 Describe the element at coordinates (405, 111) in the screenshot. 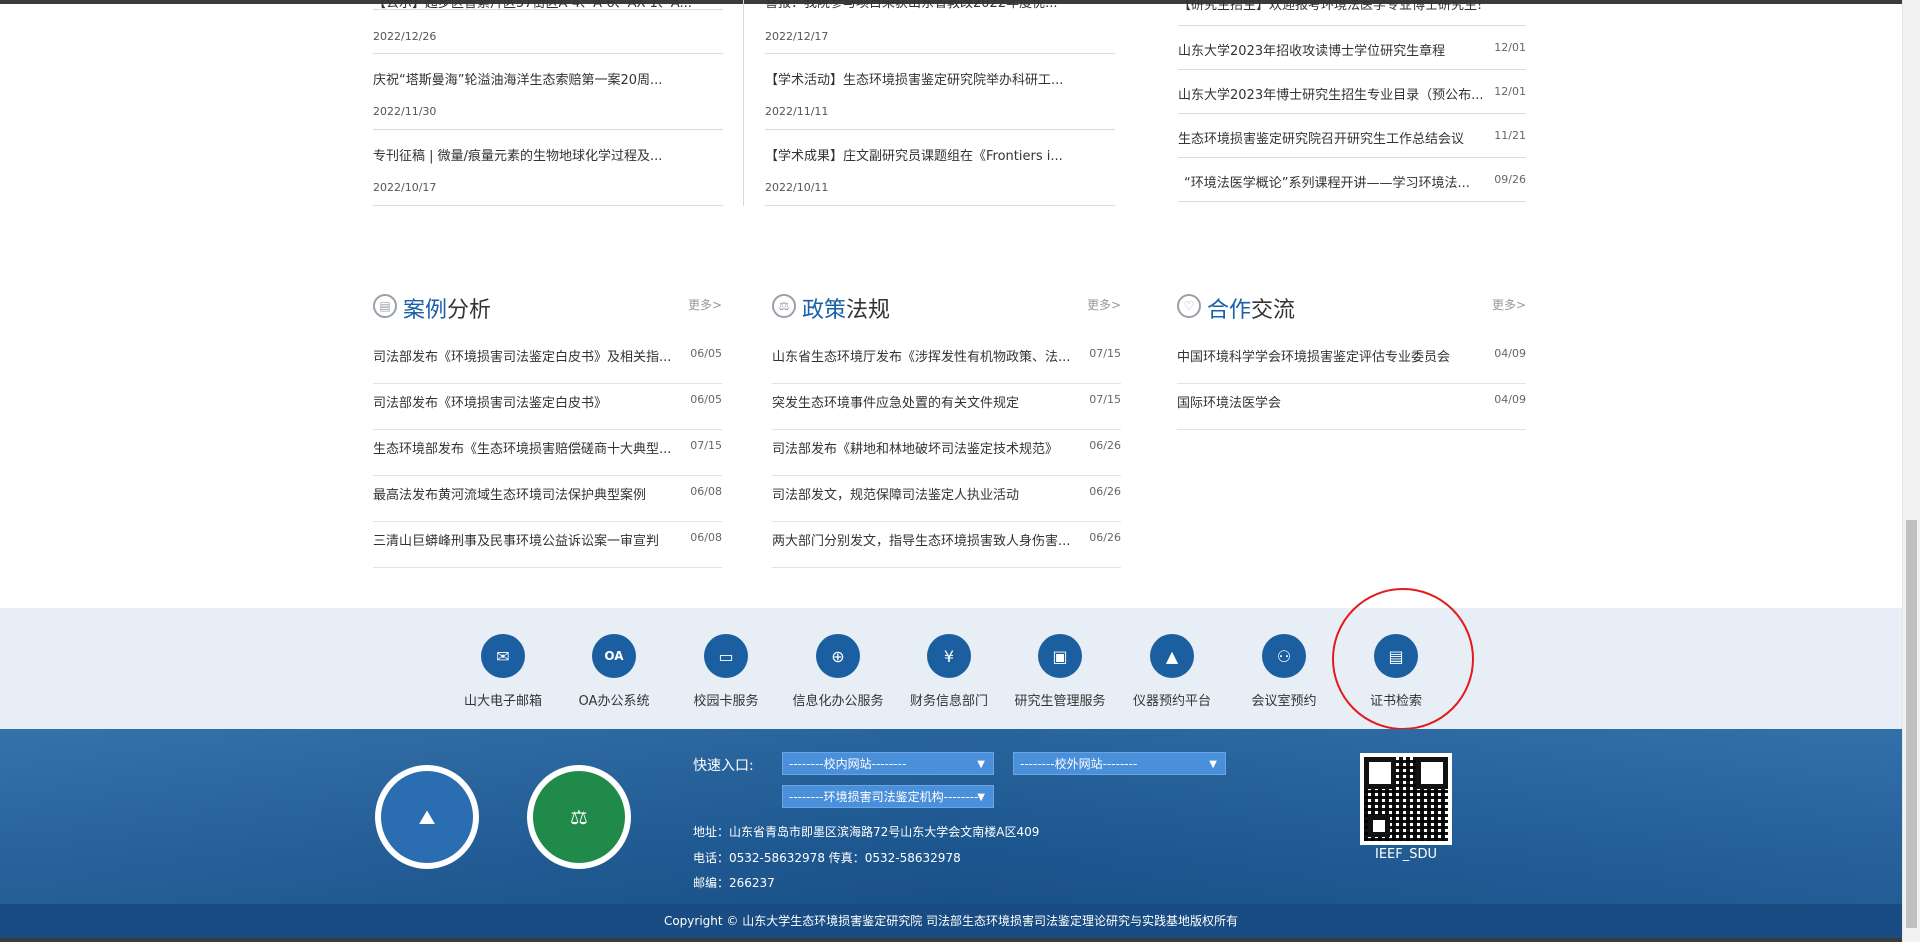

I see `news-date: 2022/11/30` at that location.